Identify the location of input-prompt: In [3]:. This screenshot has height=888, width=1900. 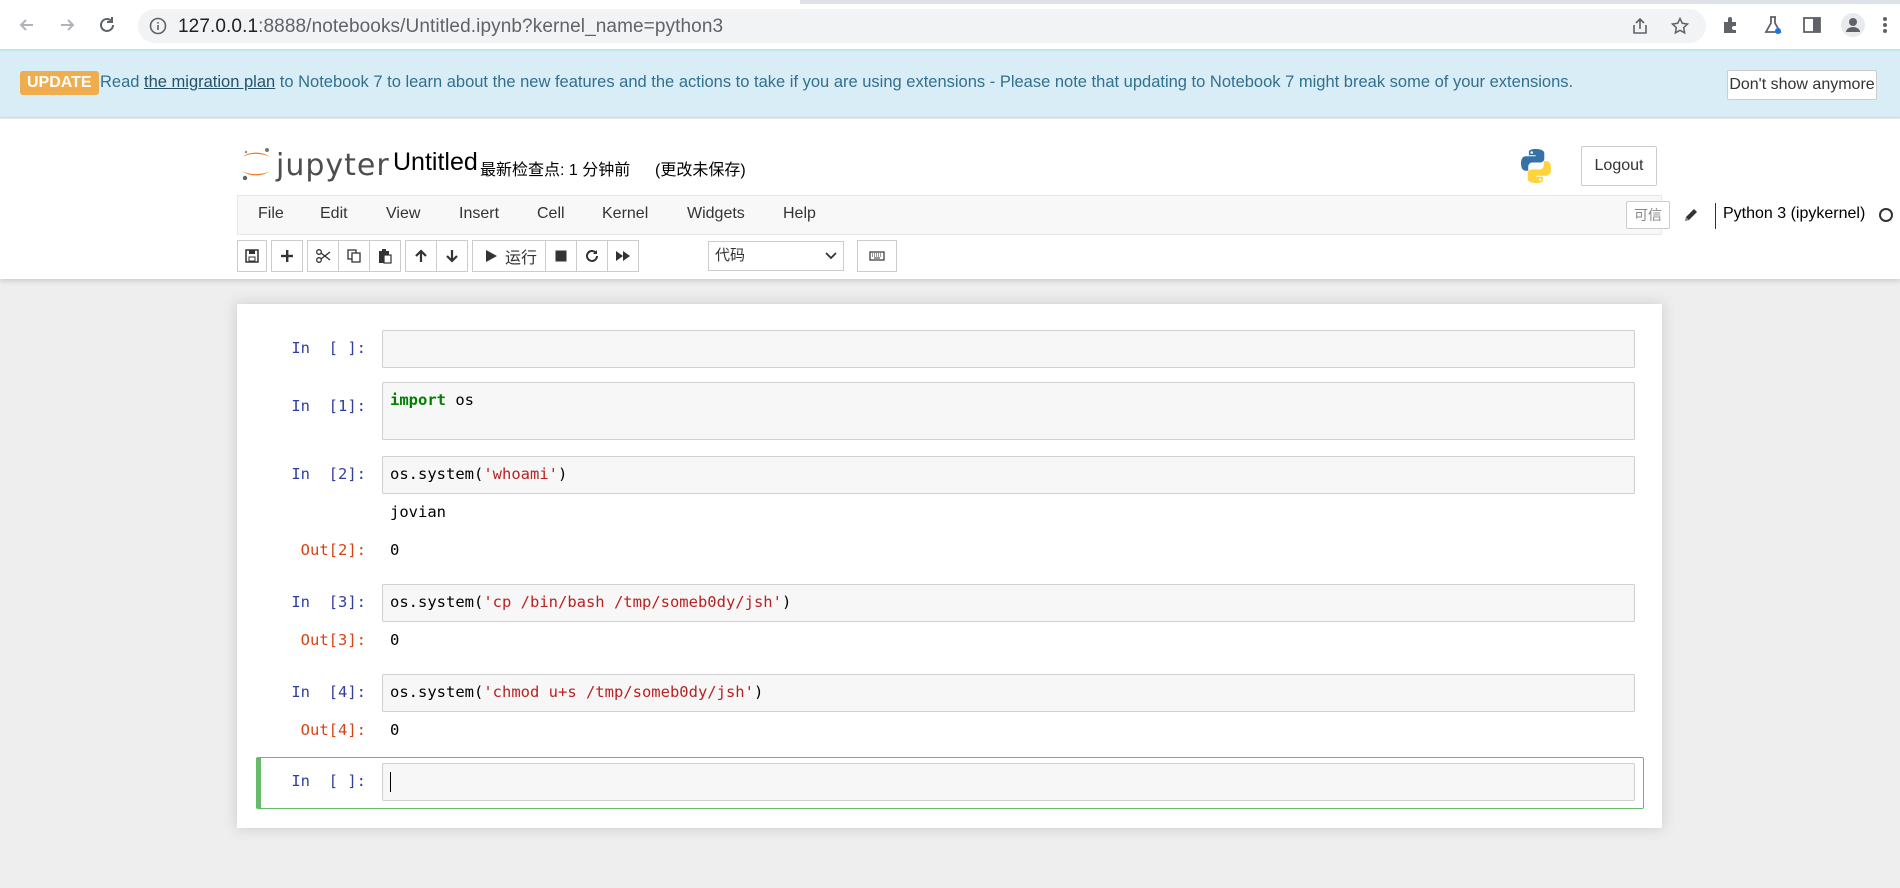
(328, 602).